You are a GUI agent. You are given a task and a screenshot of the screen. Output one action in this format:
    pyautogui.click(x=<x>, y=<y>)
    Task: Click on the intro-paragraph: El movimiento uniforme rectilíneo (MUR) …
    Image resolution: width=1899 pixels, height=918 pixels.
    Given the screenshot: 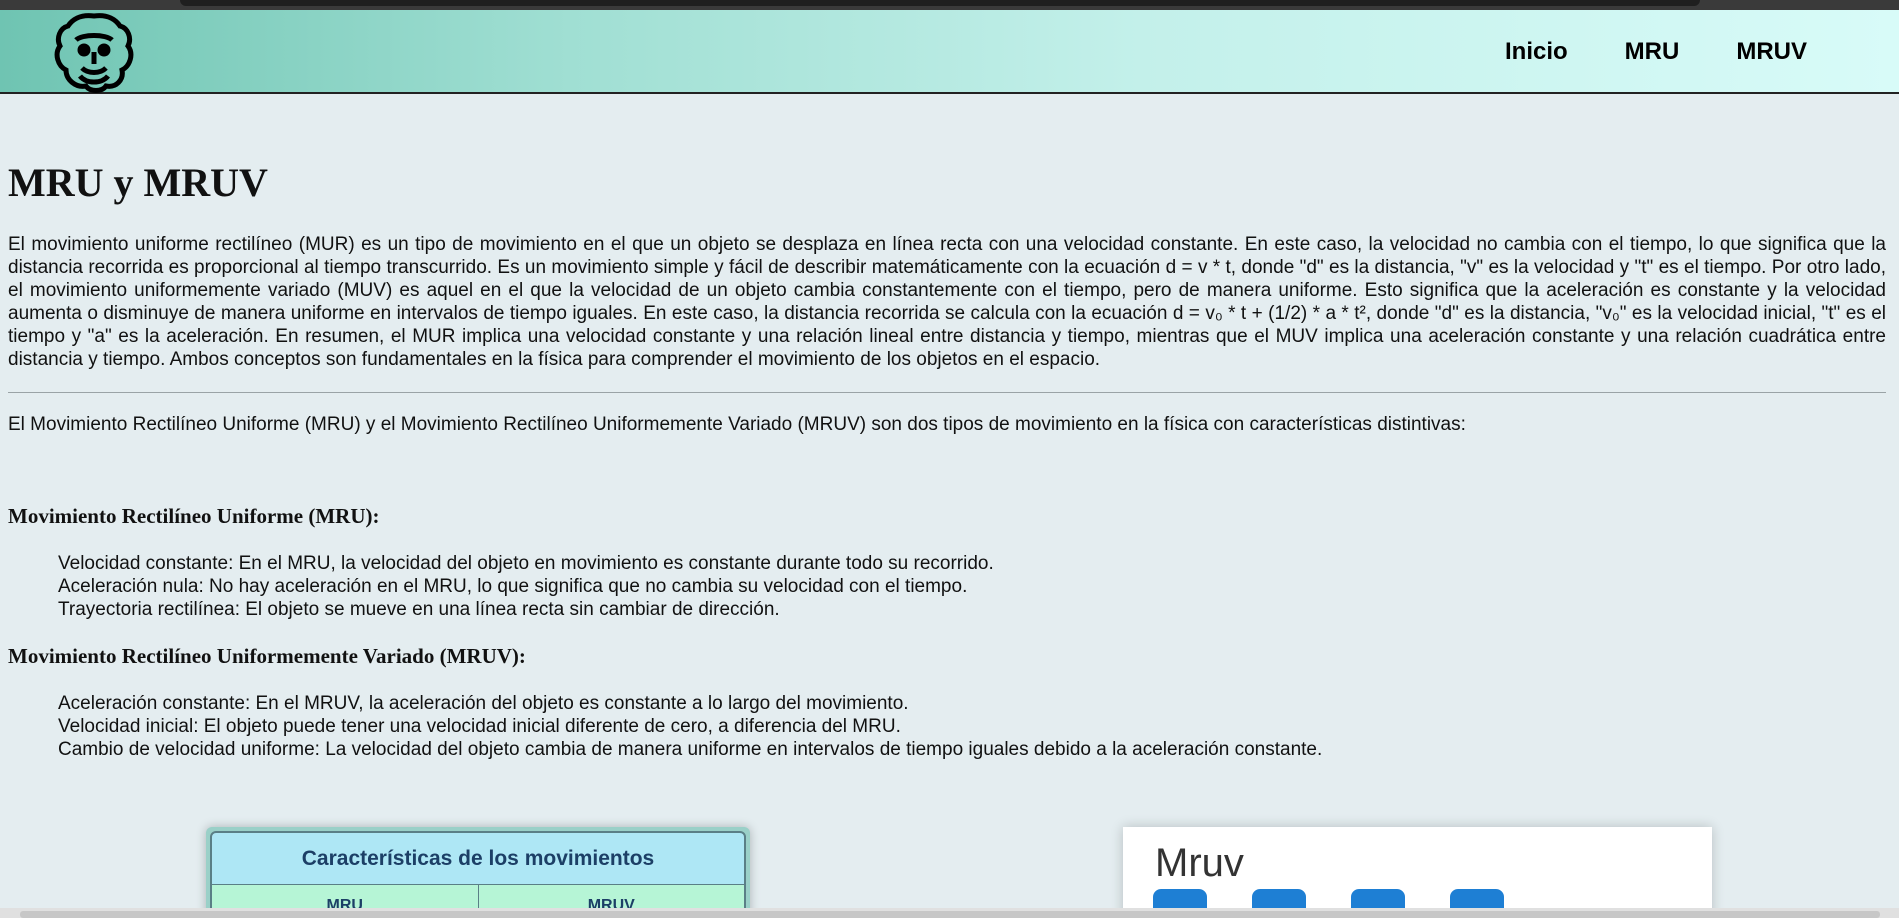 What is the action you would take?
    pyautogui.click(x=947, y=302)
    